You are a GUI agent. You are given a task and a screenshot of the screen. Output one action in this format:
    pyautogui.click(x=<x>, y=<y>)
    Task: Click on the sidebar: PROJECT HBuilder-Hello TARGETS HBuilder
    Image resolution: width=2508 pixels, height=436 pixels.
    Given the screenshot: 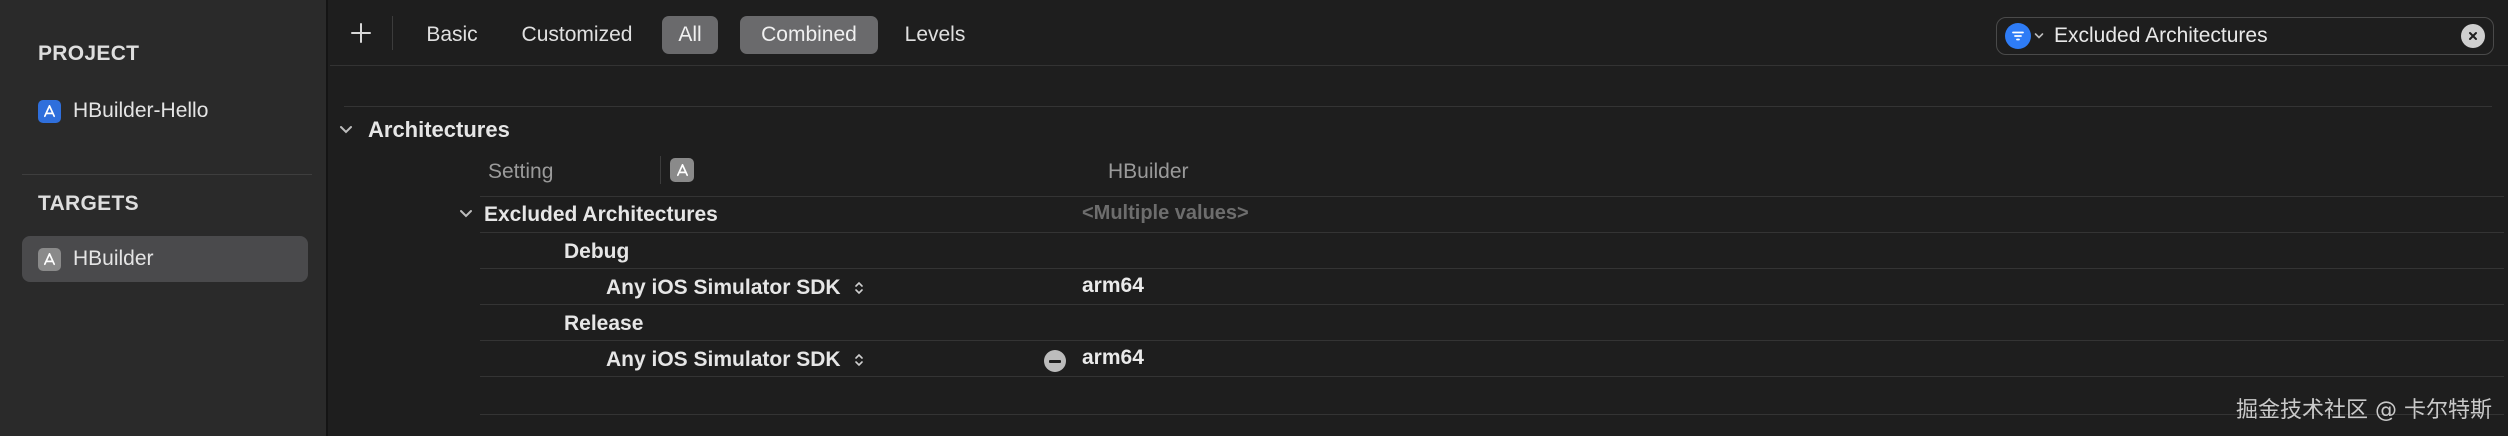 What is the action you would take?
    pyautogui.click(x=164, y=218)
    